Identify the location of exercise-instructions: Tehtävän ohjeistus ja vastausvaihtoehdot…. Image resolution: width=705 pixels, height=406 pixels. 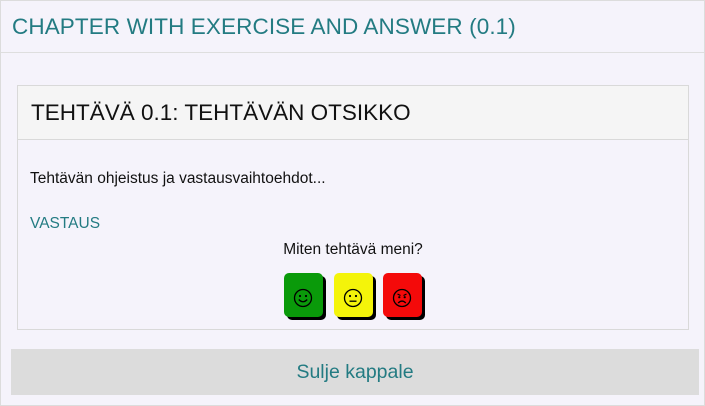
(178, 178).